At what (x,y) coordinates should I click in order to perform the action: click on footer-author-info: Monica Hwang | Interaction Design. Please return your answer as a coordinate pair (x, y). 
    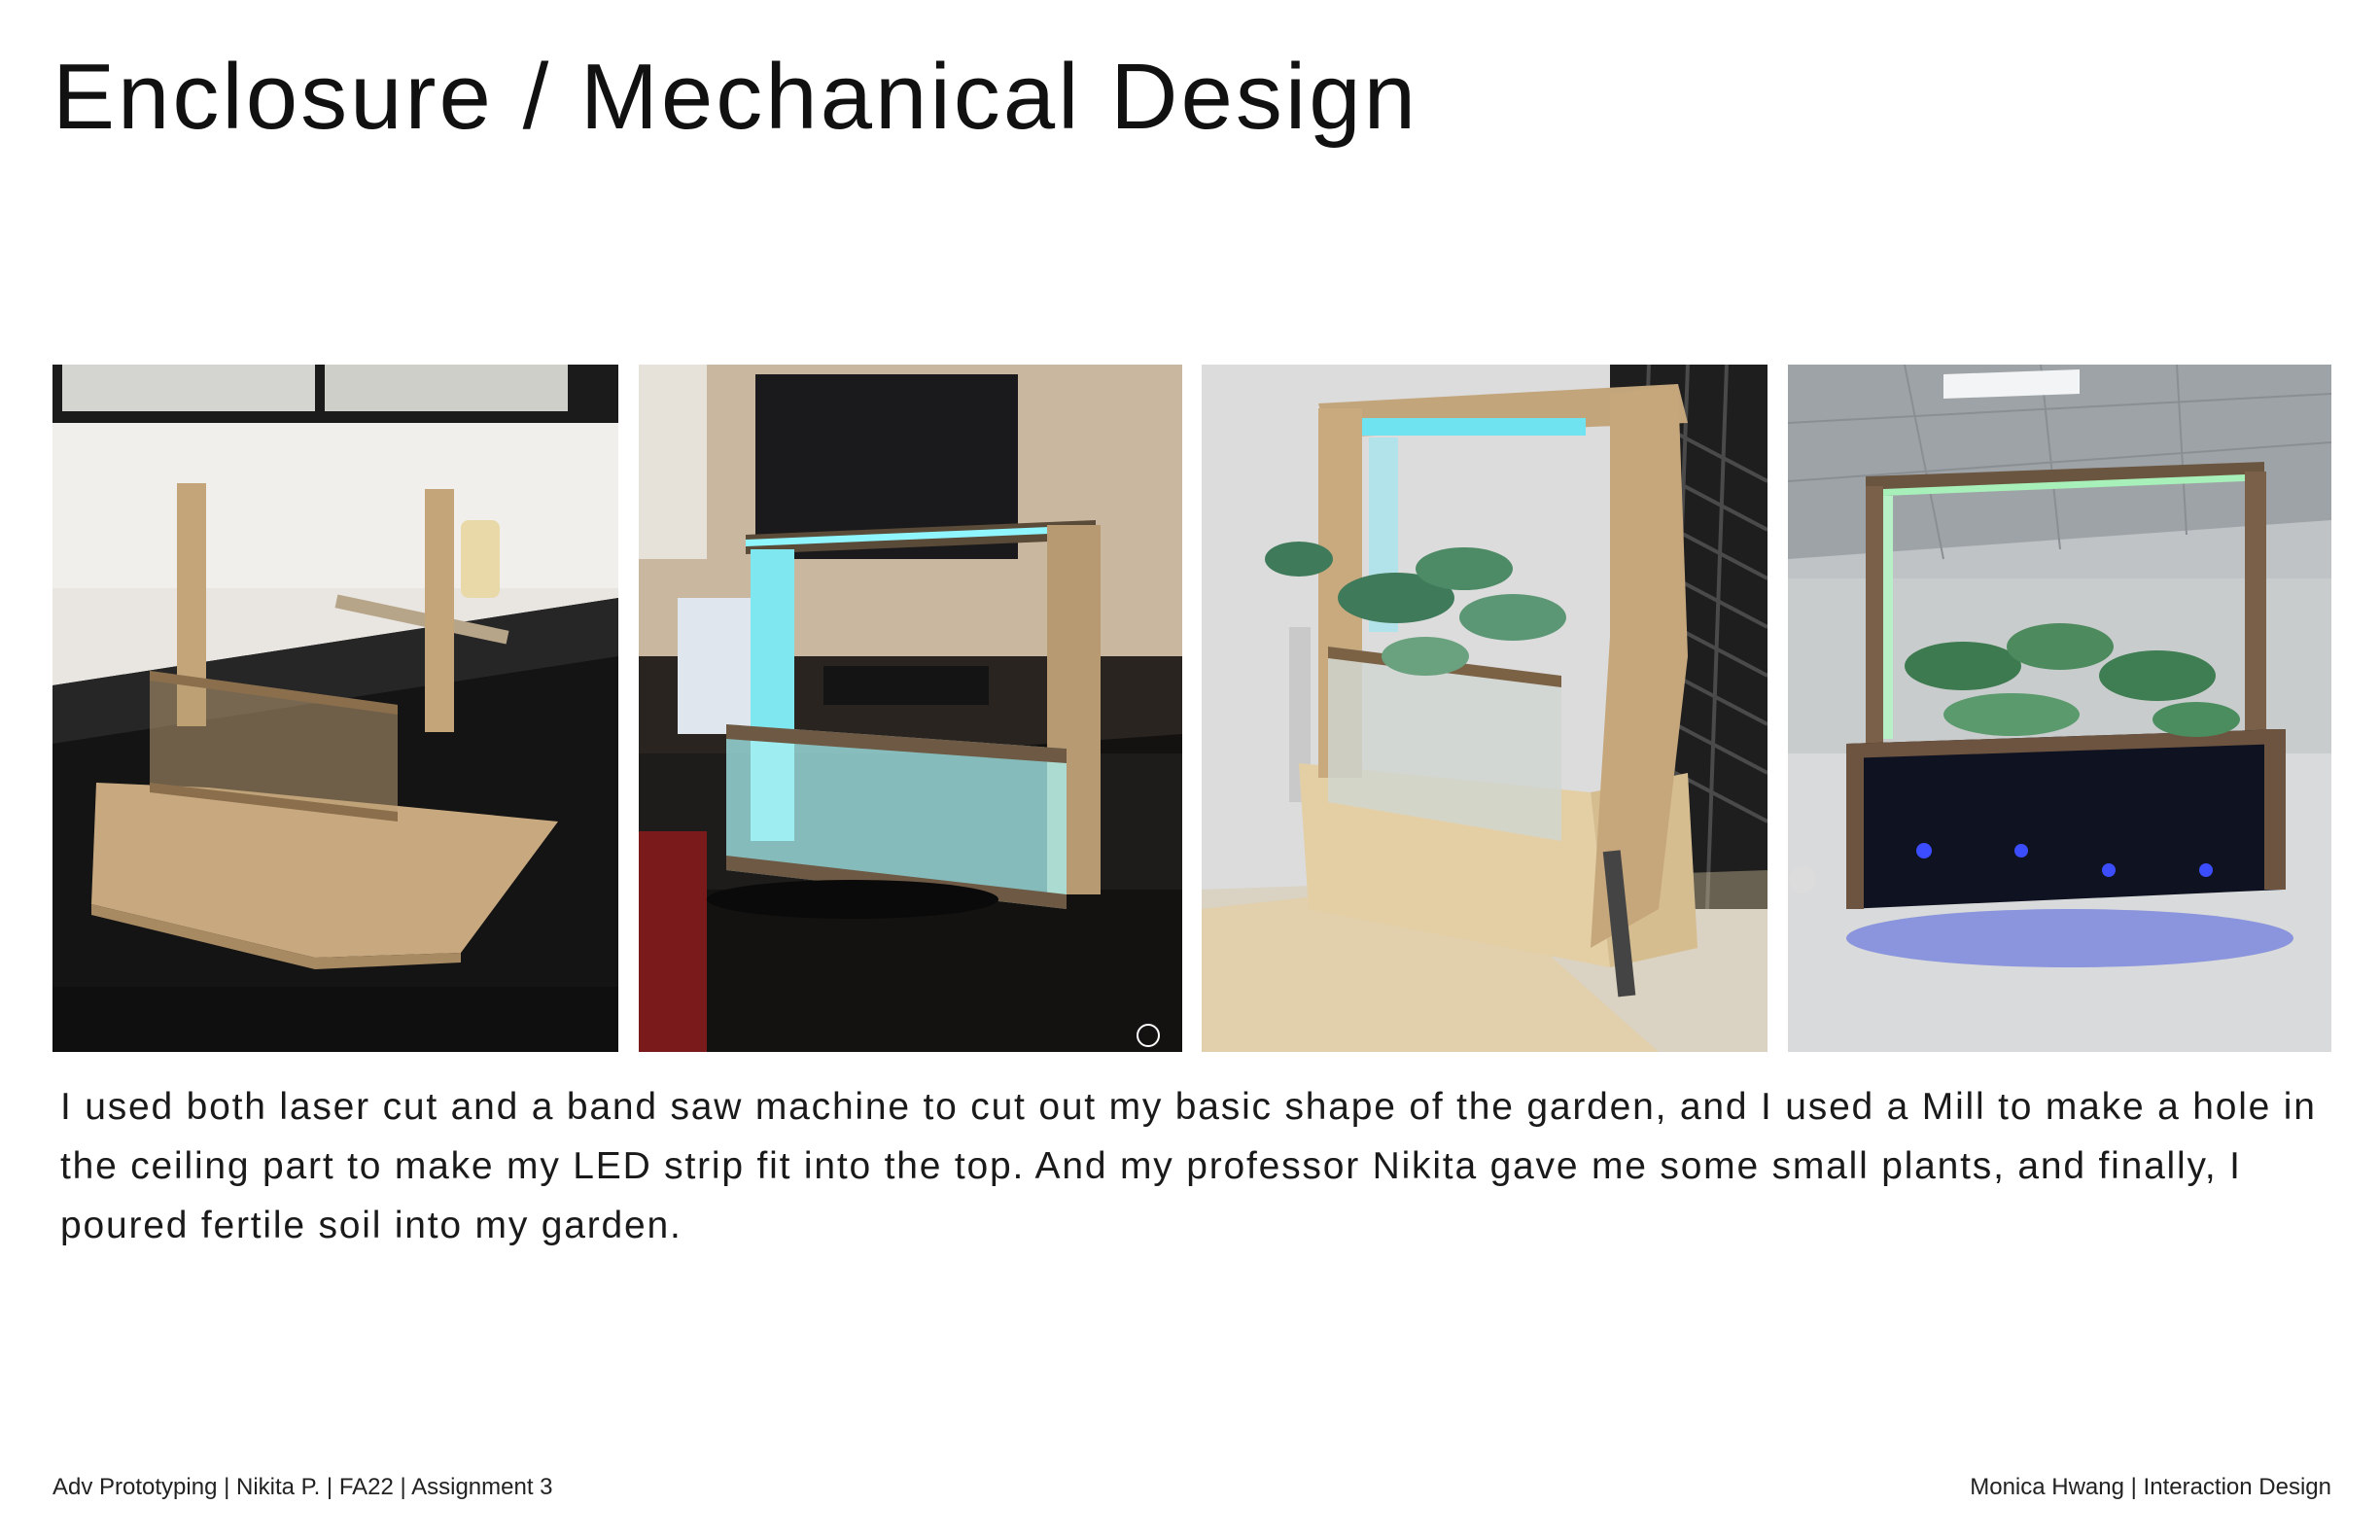
    Looking at the image, I should click on (2150, 1487).